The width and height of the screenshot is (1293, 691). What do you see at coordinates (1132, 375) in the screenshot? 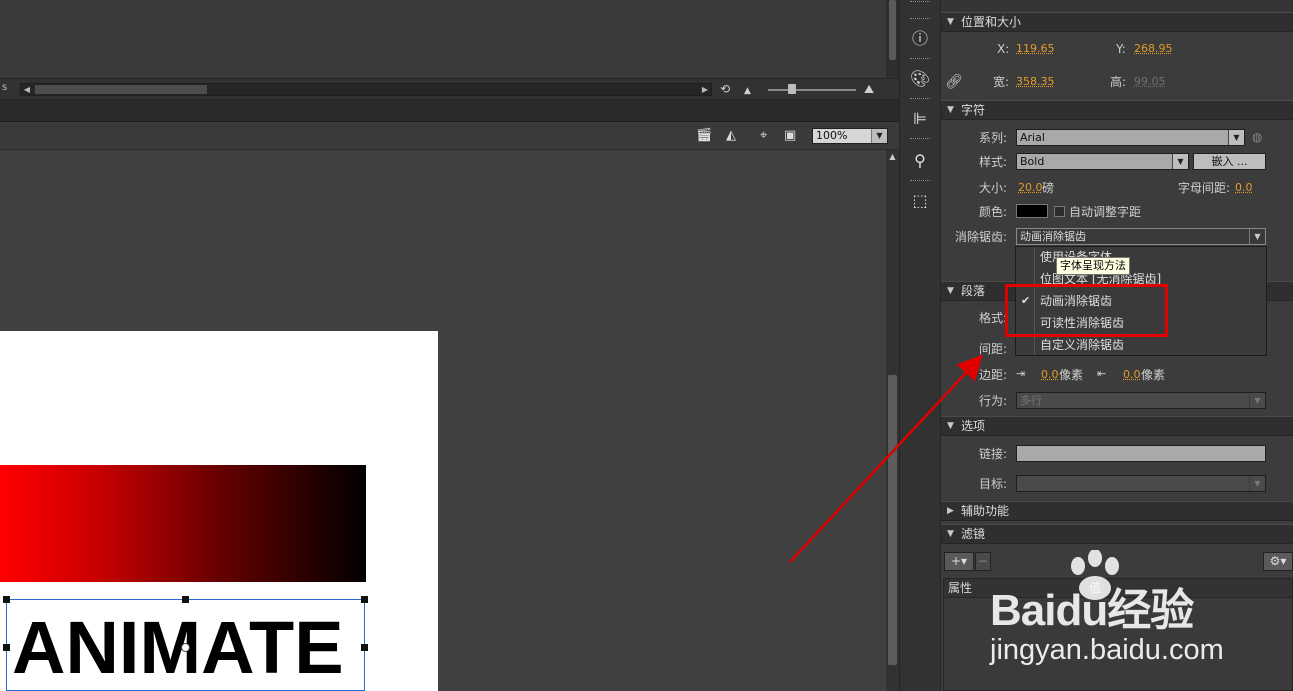
I see `right-margin-value: 0.0` at bounding box center [1132, 375].